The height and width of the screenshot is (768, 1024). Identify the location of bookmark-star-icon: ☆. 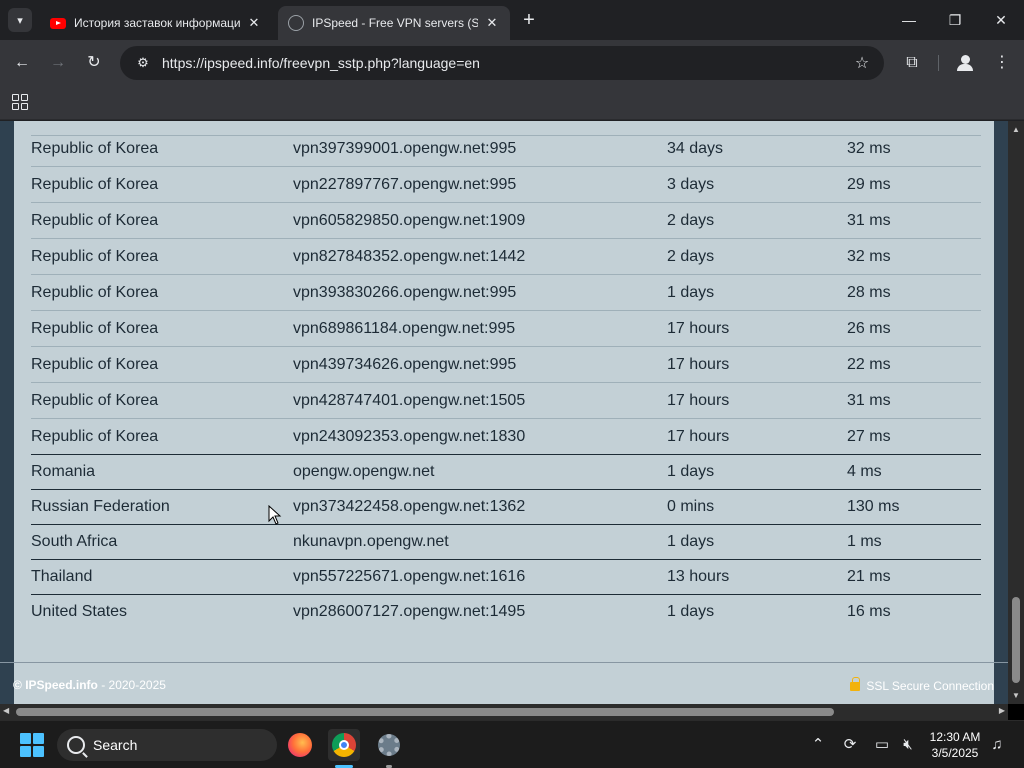
(862, 63).